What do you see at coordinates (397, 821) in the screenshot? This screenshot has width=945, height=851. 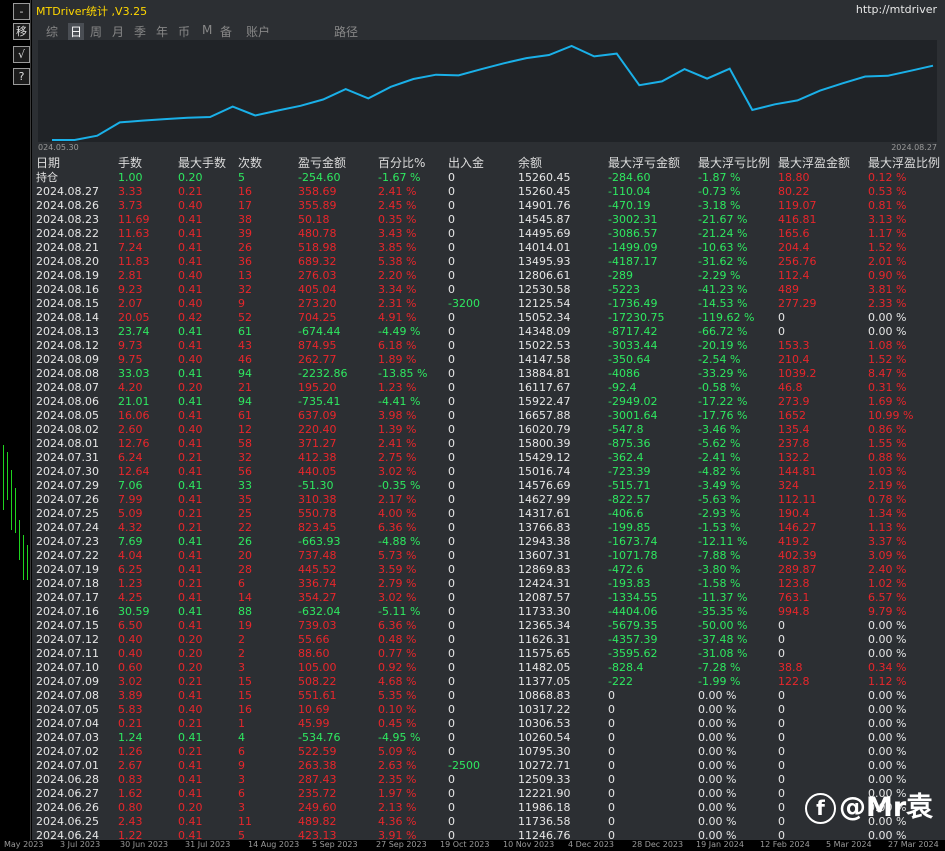 I see `cell-5: 4.36 %` at bounding box center [397, 821].